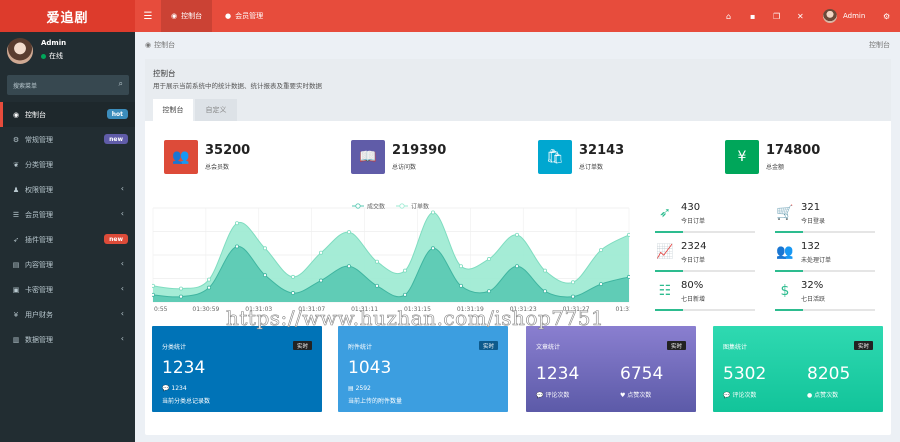 The image size is (900, 442). Describe the element at coordinates (426, 159) in the screenshot. I see `stat-visits: 📖 219390 总访问数` at that location.